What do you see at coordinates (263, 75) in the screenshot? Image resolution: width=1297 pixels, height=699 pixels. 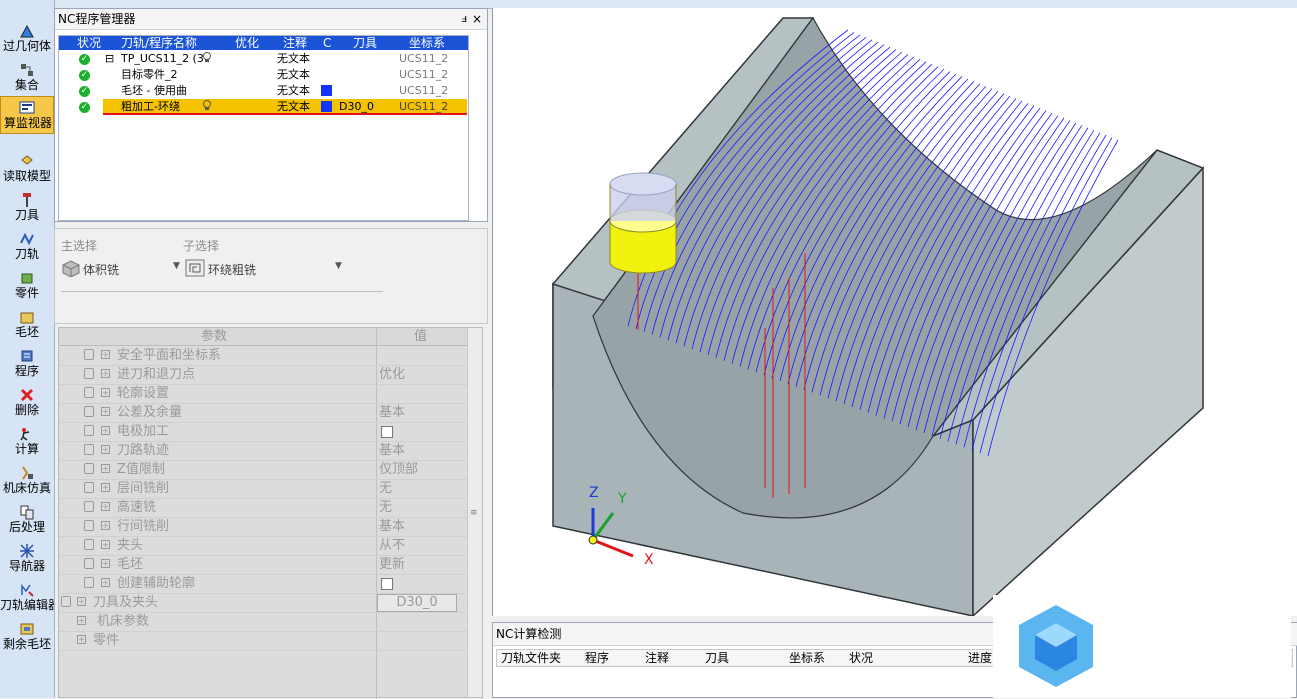 I see `nc-row-target-part: ✓ 目标零件_2 无文本 UCS11_2` at bounding box center [263, 75].